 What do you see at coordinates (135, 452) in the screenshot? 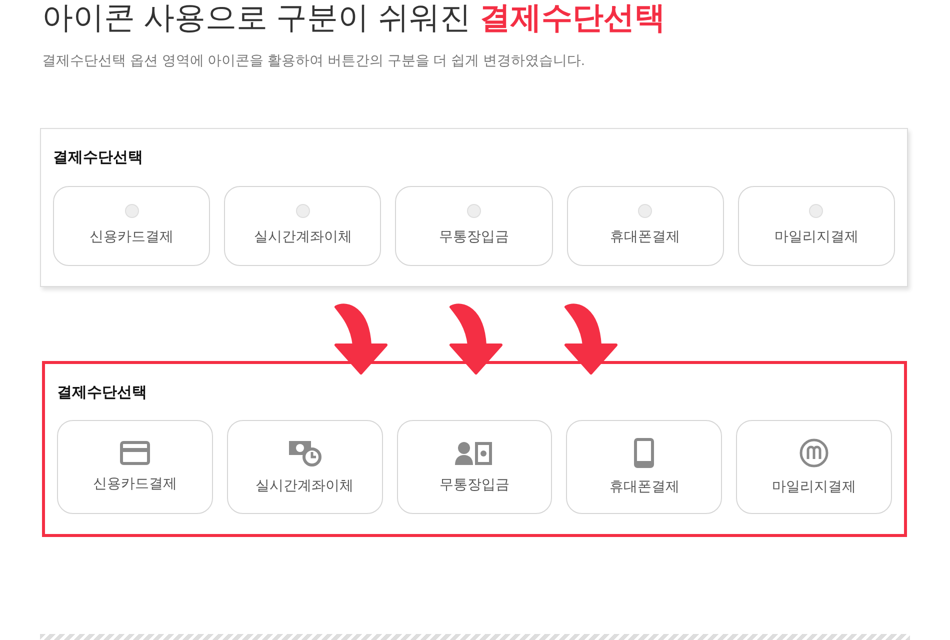
I see `credit-card-icon` at bounding box center [135, 452].